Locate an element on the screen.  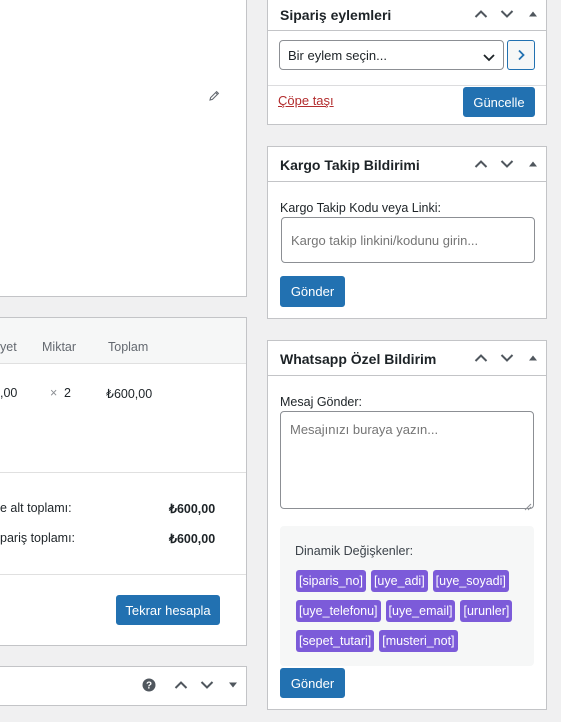
tag-urunler: [urunler] is located at coordinates (486, 611).